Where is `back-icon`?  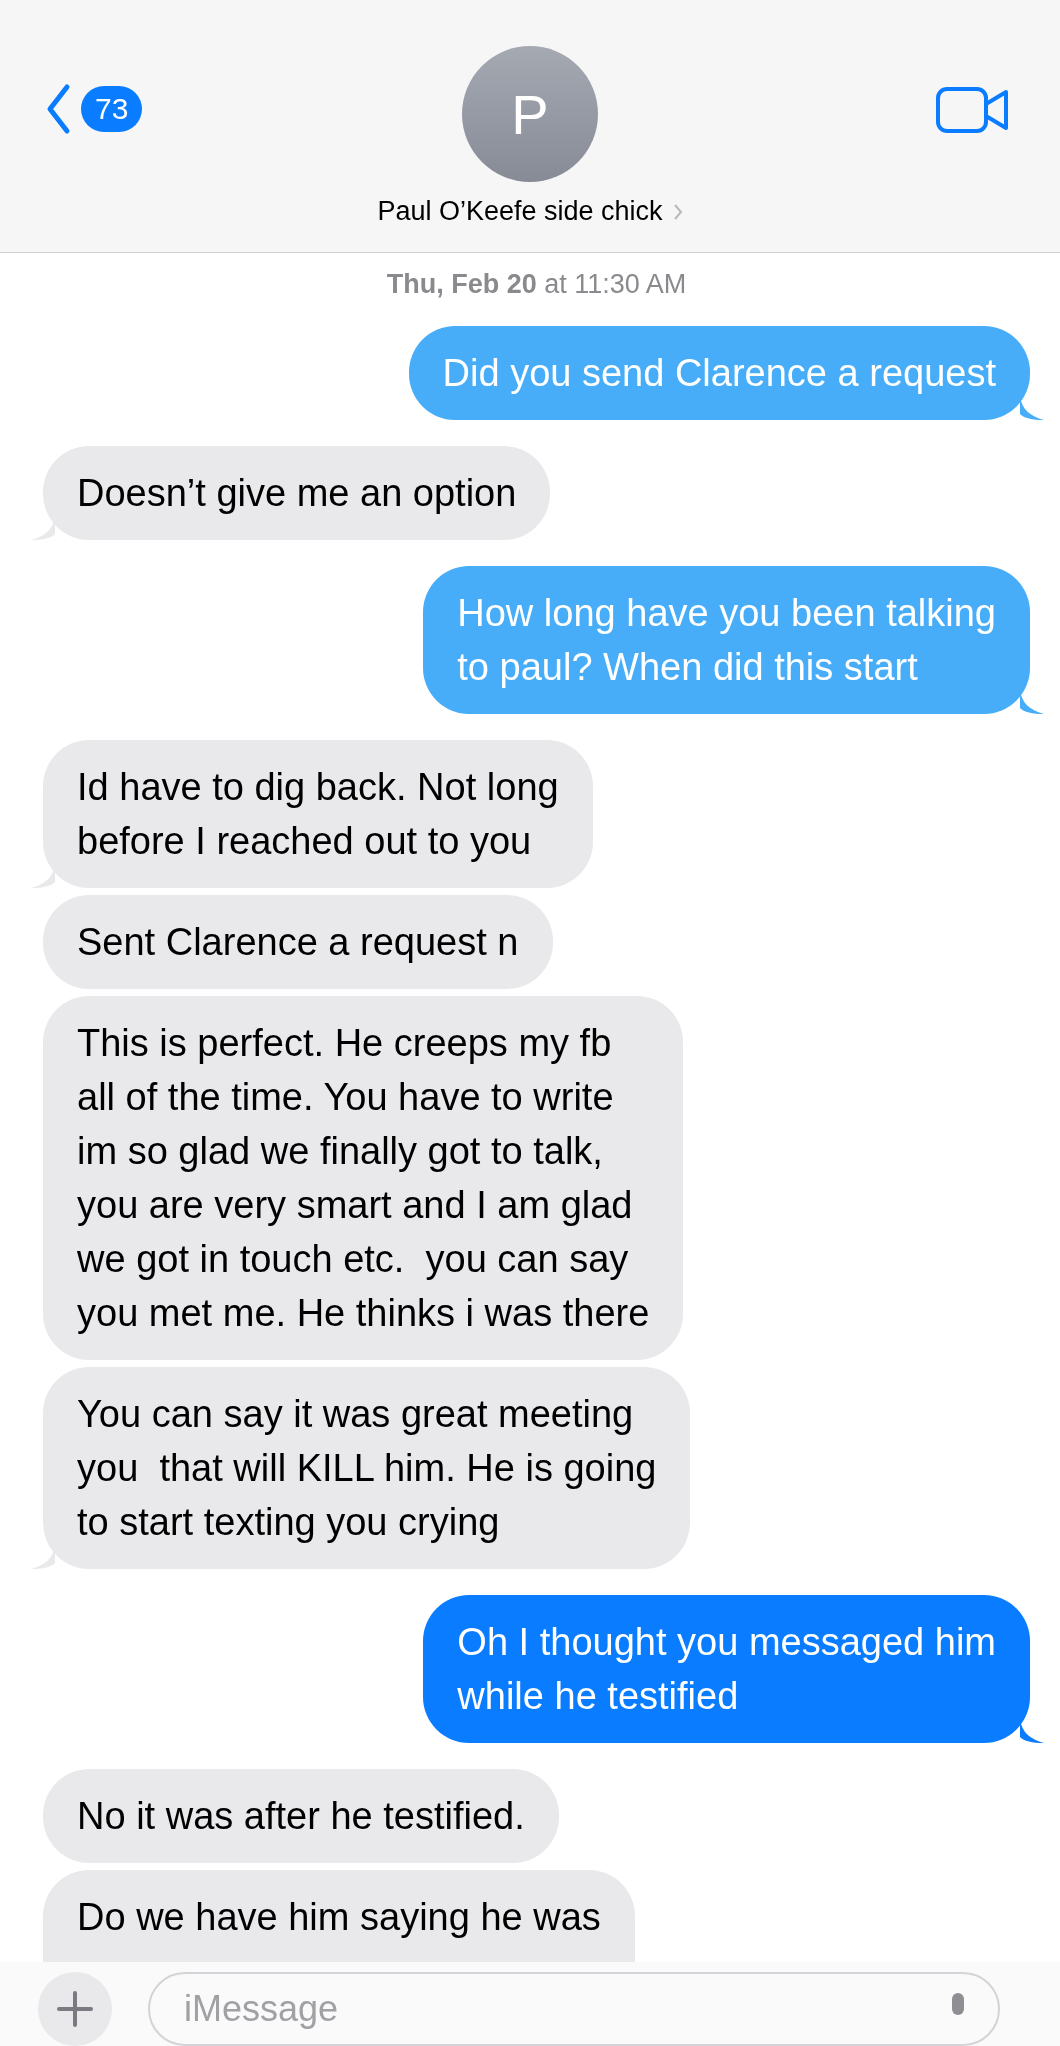
back-icon is located at coordinates (58, 109).